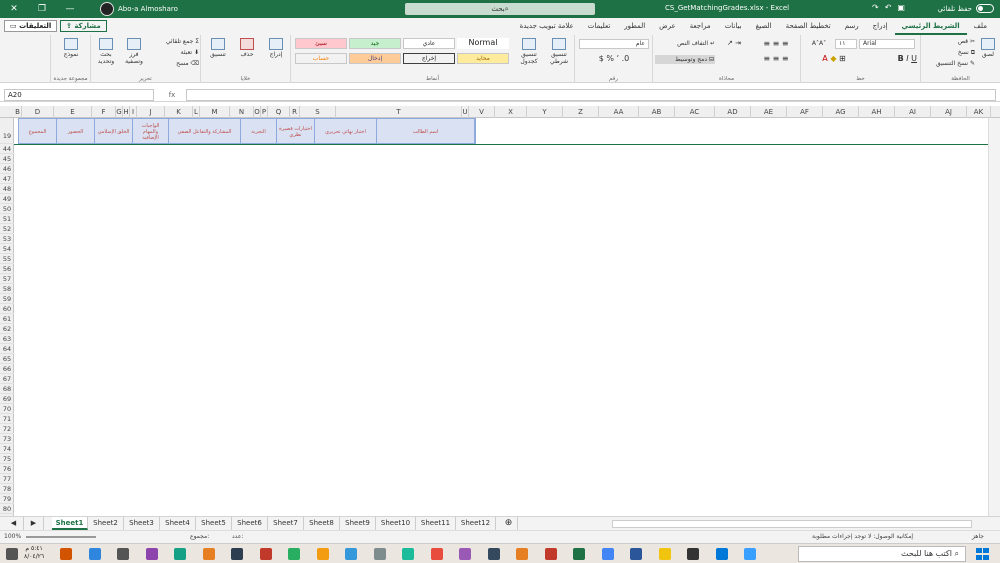 The width and height of the screenshot is (1000, 563). I want to click on number-format-buttons: $ % ٬ .0, so click(614, 59).